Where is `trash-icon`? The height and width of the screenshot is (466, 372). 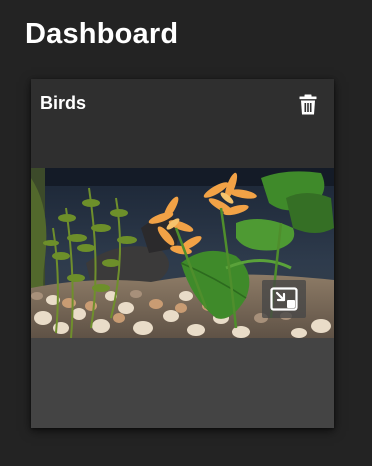
trash-icon is located at coordinates (308, 104).